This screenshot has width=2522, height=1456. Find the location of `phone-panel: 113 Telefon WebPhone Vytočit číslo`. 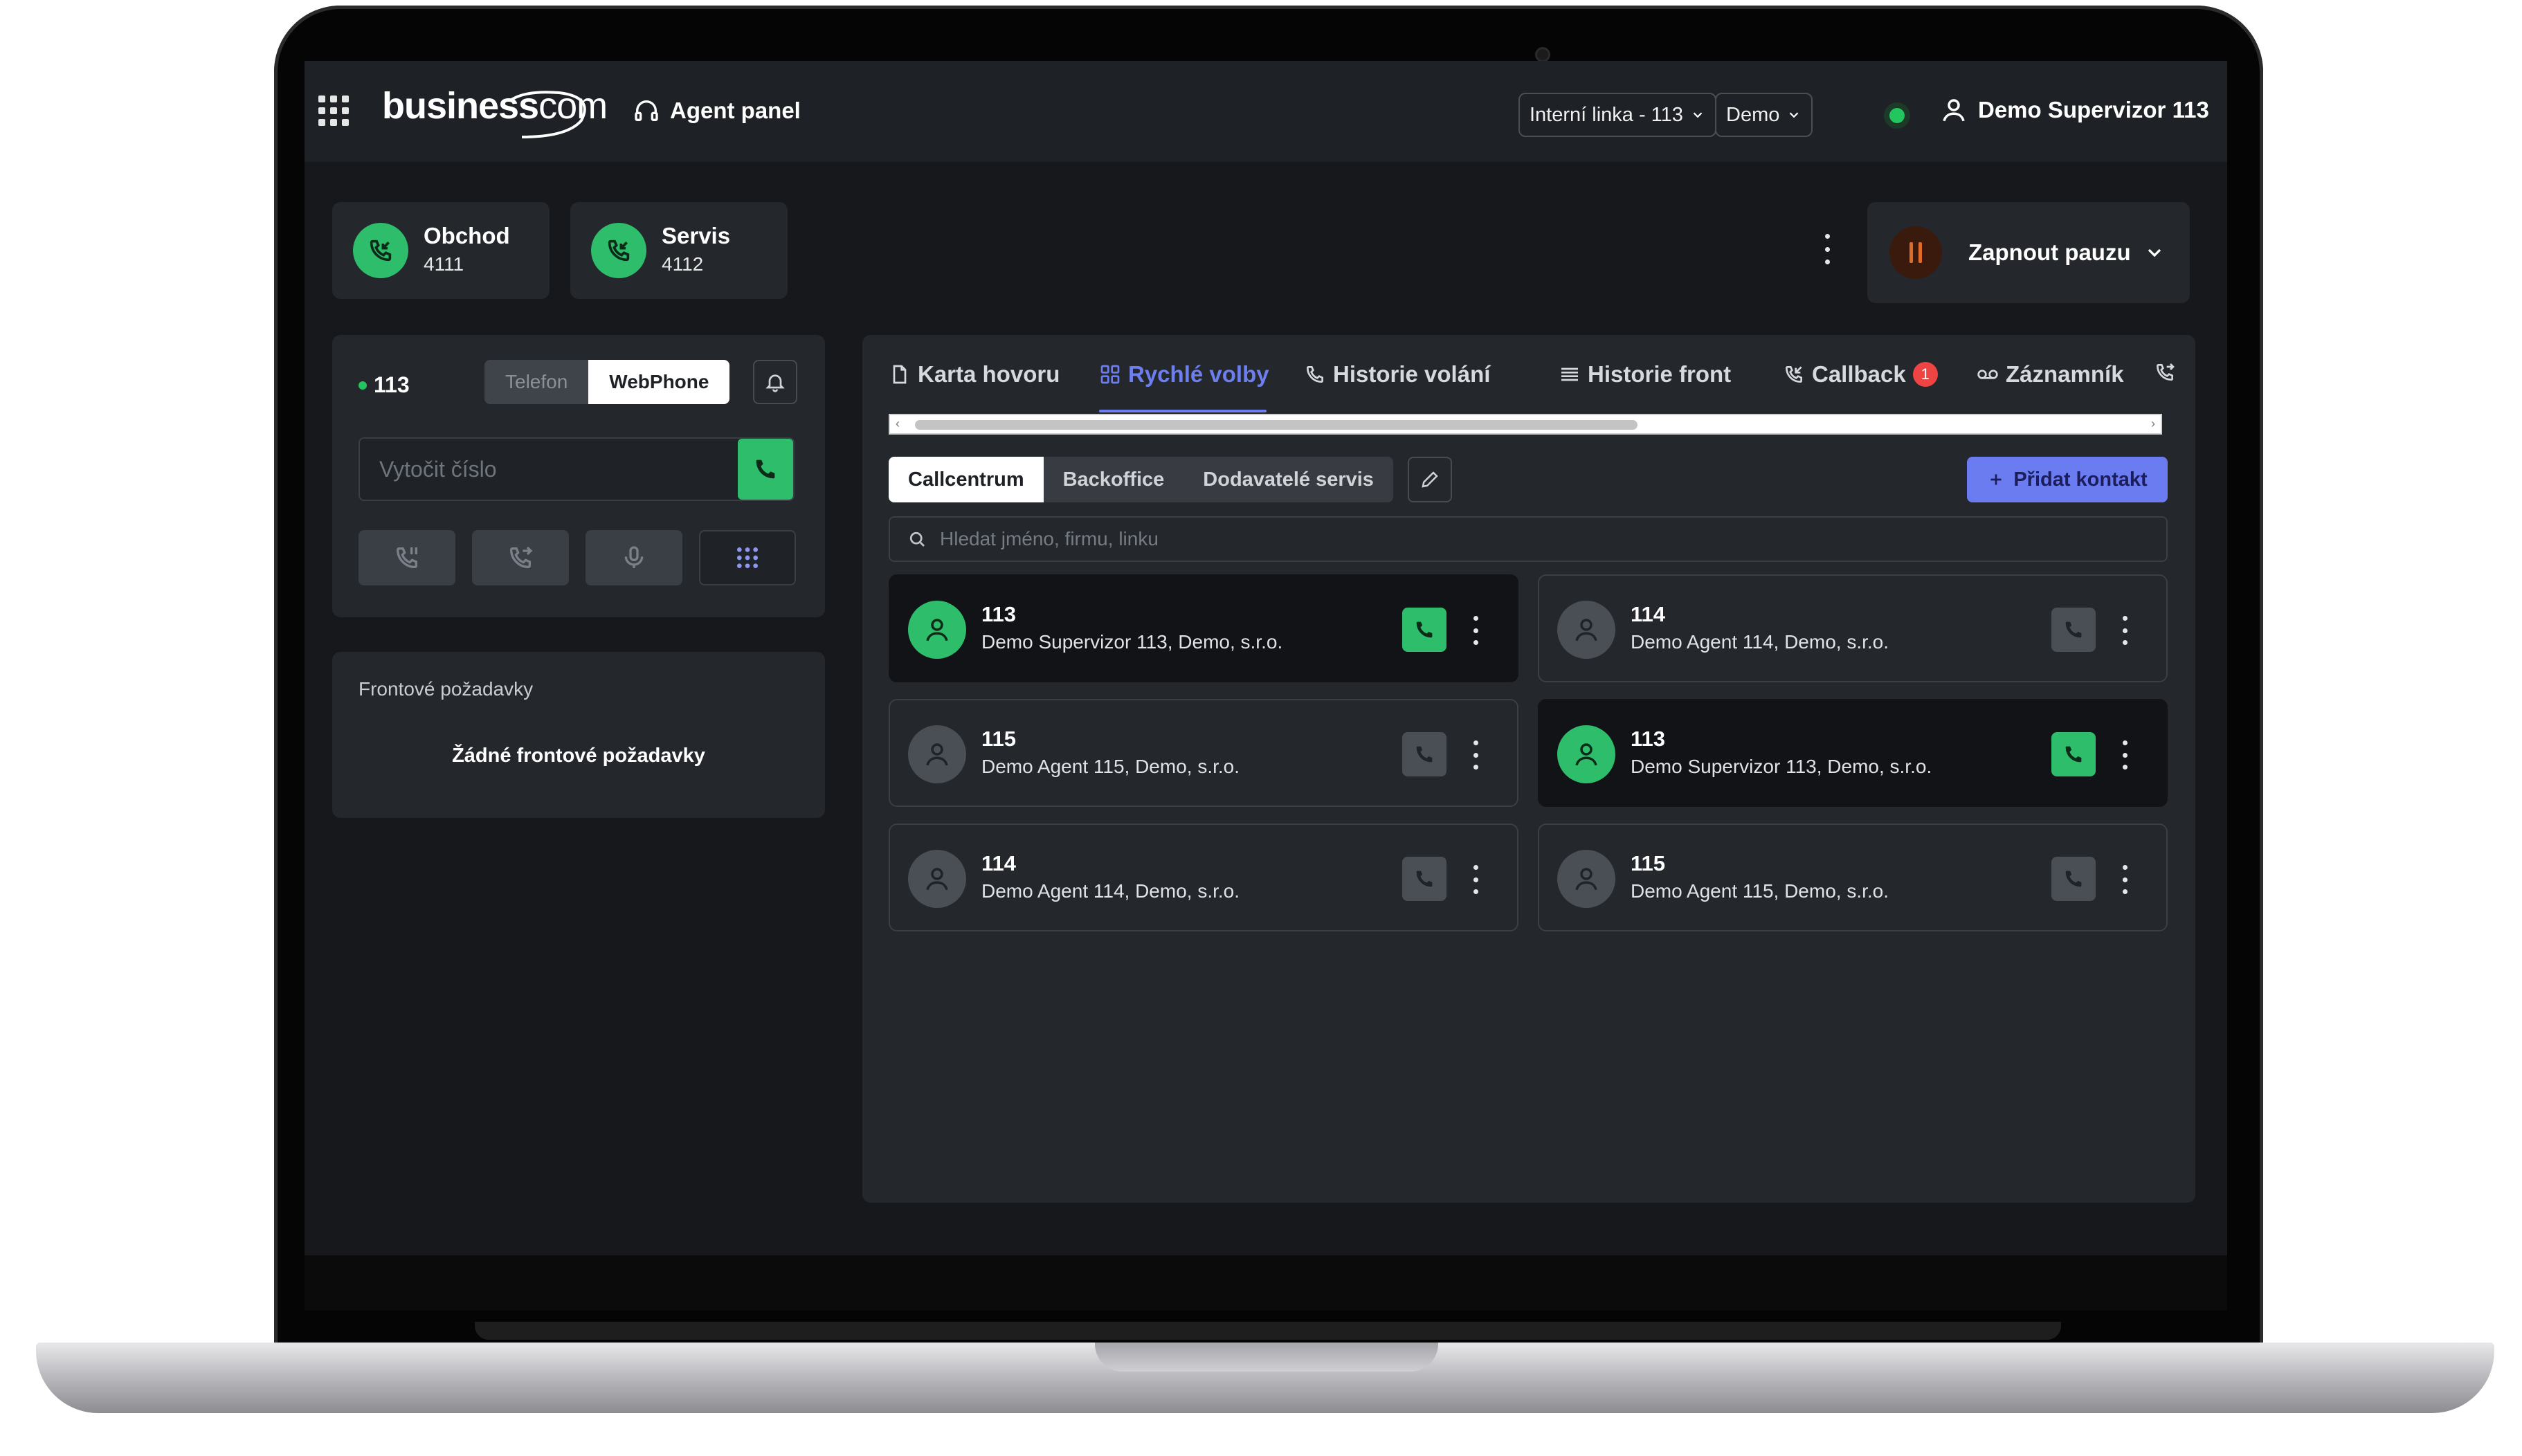

phone-panel: 113 Telefon WebPhone Vytočit číslo is located at coordinates (578, 476).